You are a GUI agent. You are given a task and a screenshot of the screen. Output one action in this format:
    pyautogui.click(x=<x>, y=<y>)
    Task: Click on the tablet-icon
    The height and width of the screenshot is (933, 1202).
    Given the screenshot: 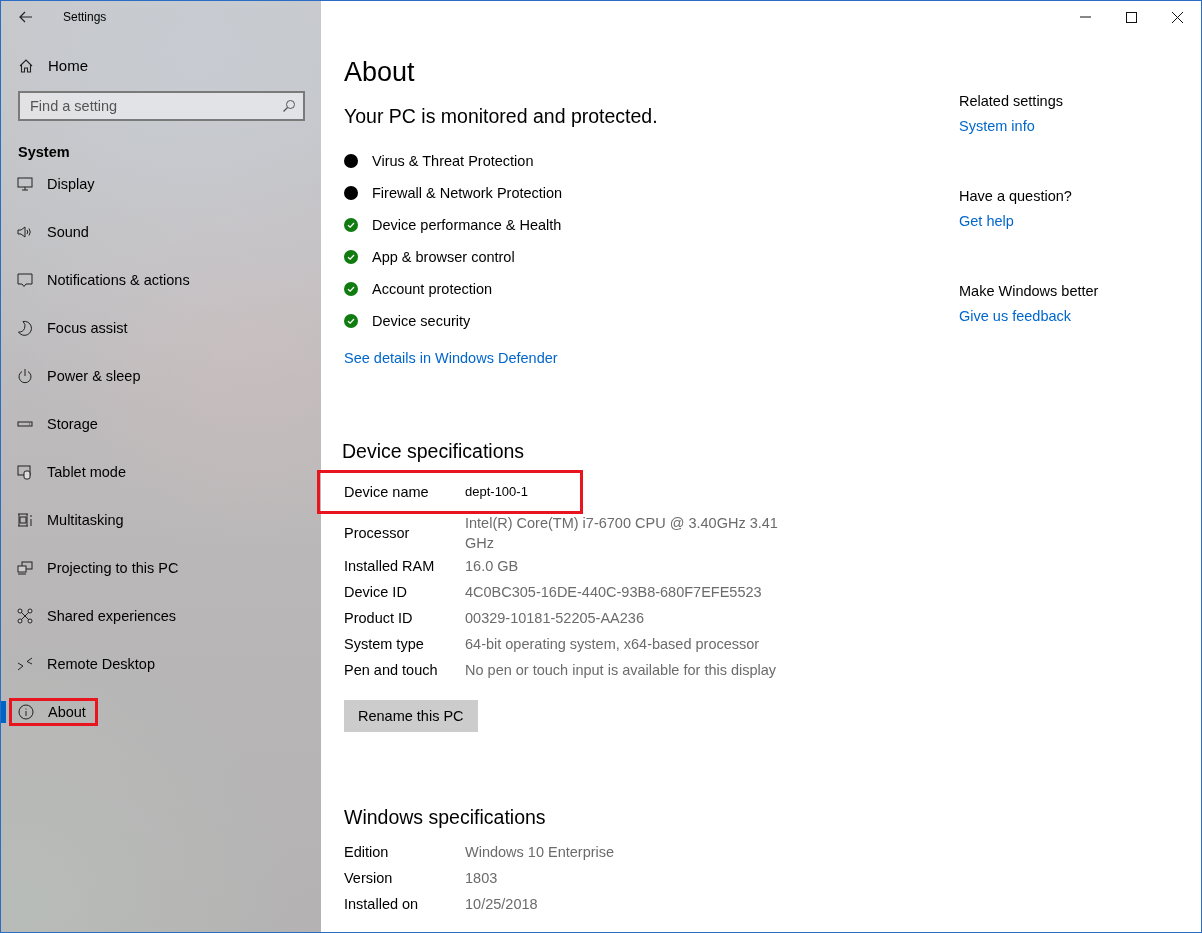 What is the action you would take?
    pyautogui.click(x=25, y=472)
    